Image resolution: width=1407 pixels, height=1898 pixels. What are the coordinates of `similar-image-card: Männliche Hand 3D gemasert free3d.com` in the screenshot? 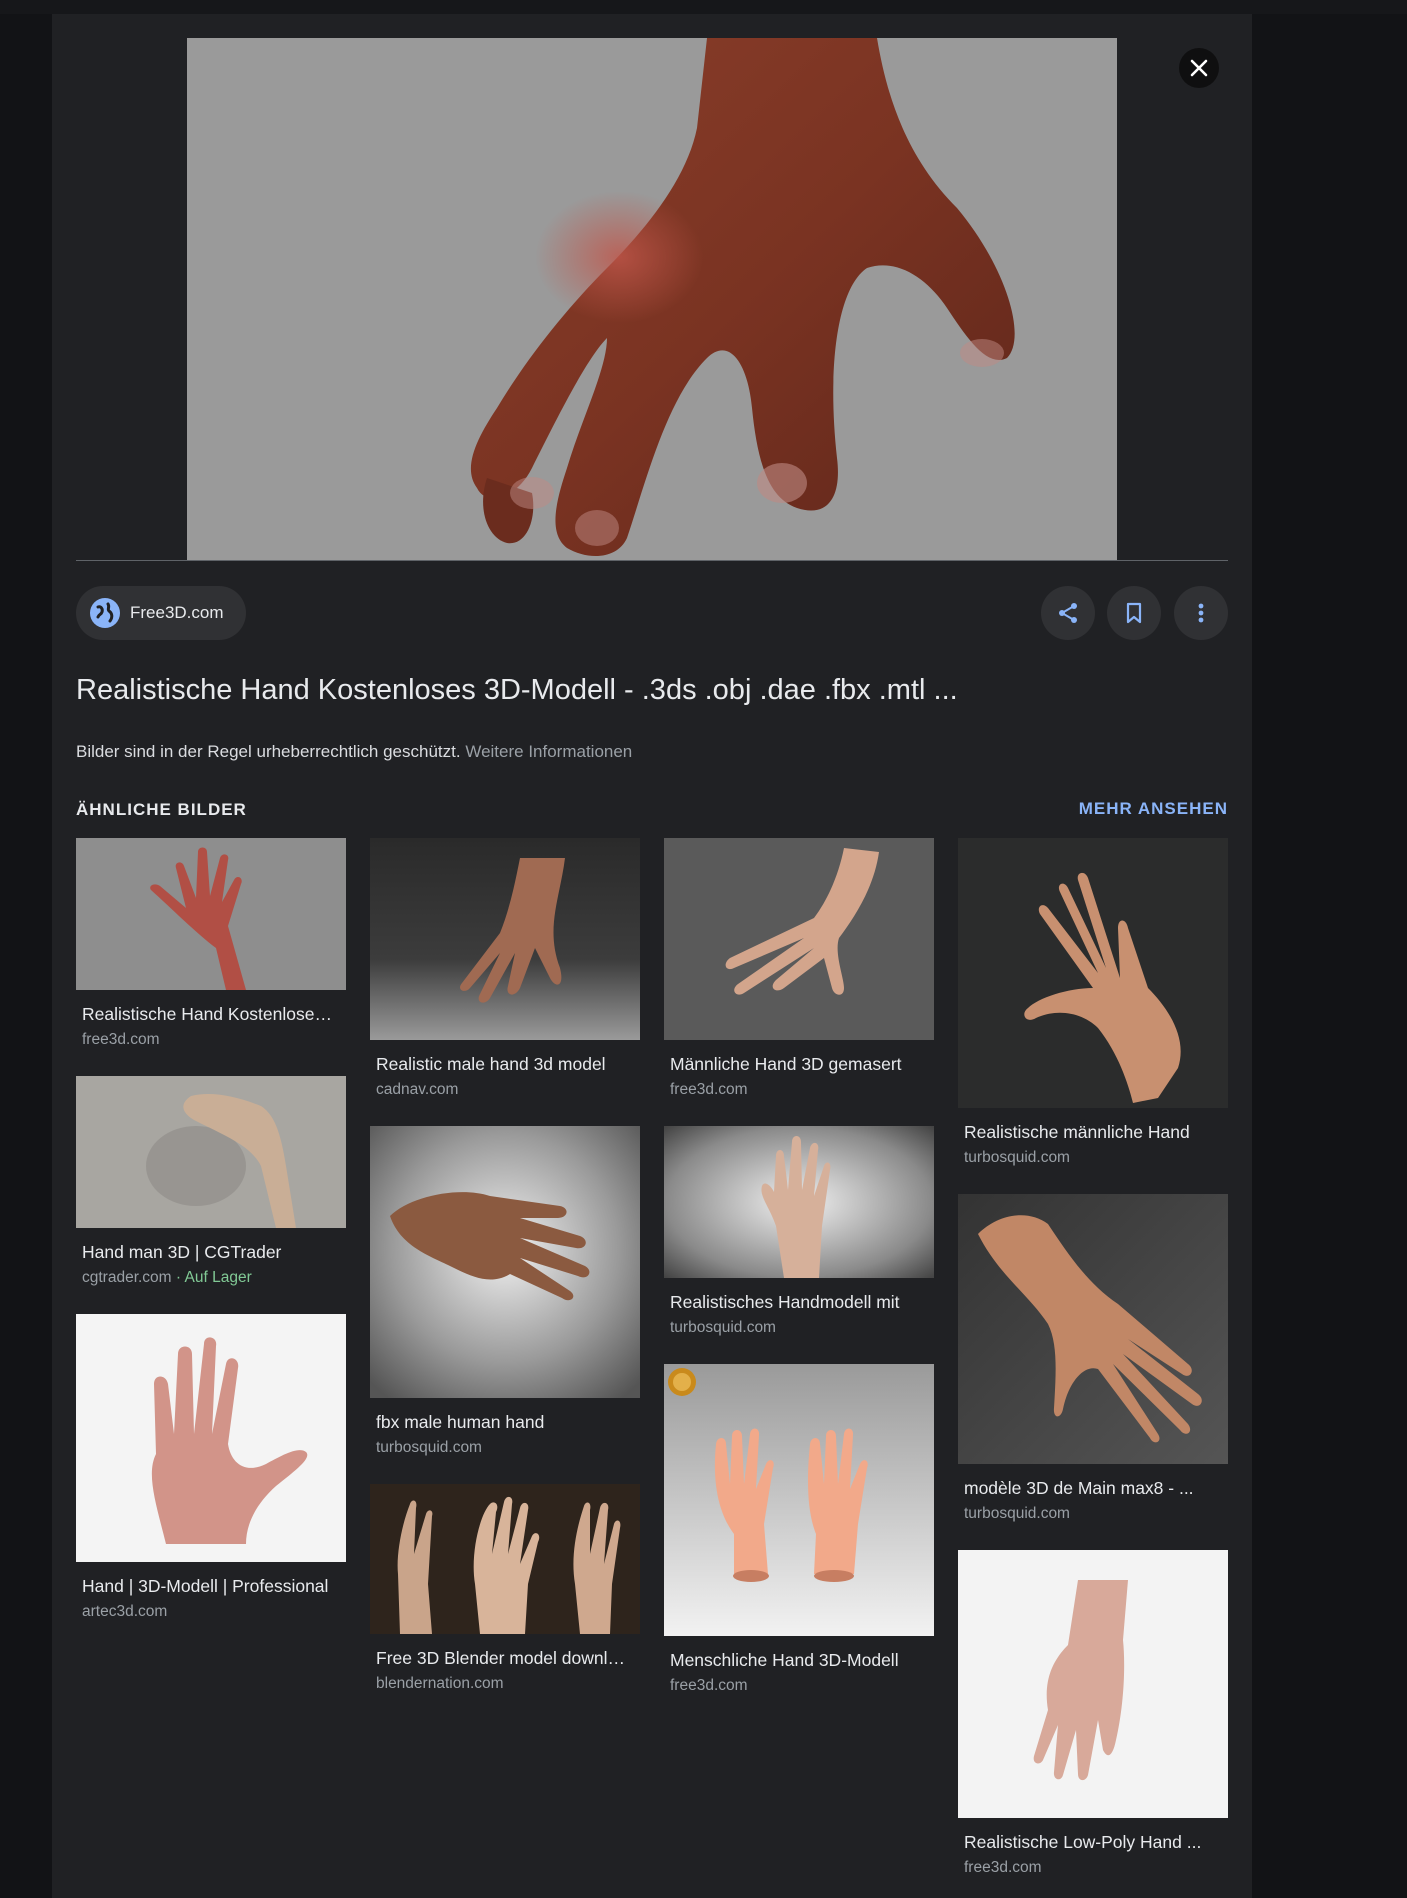 It's located at (799, 968).